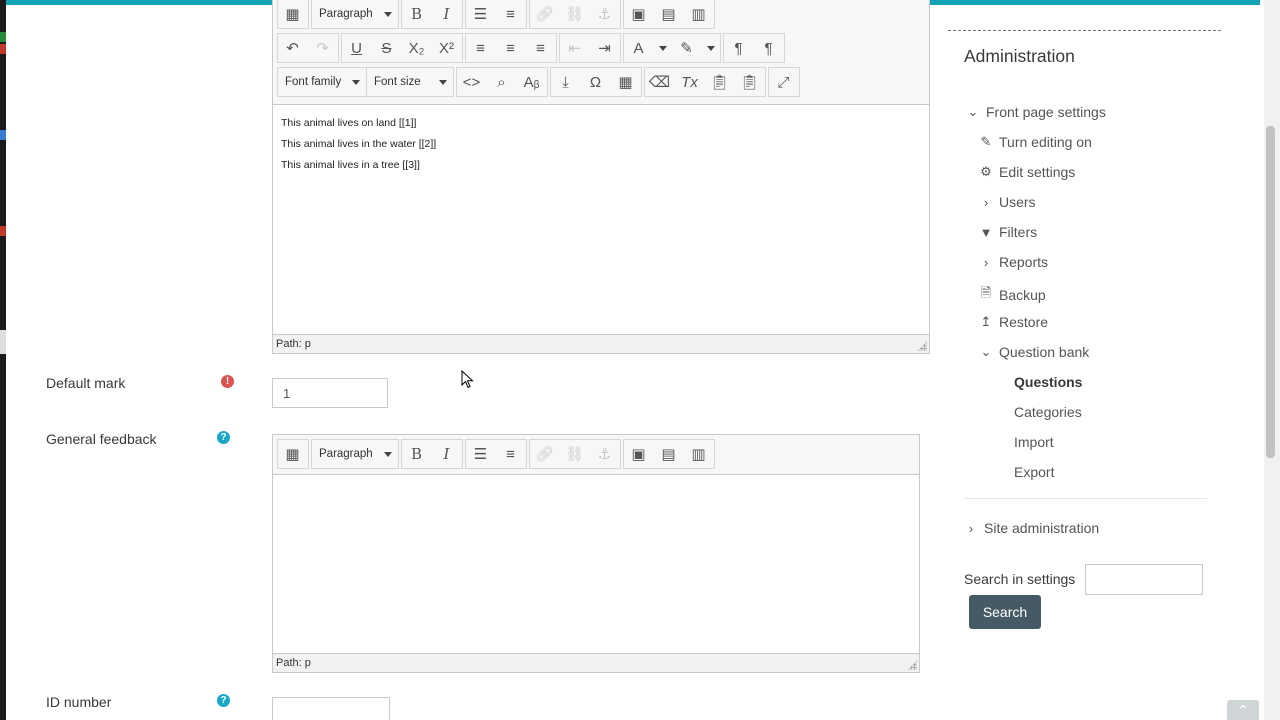  Describe the element at coordinates (566, 82) in the screenshot. I see `insert-icon: ⤓` at that location.